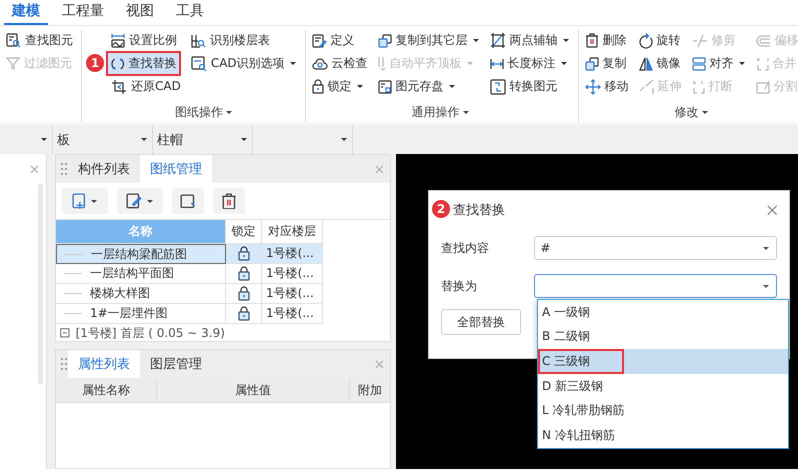  Describe the element at coordinates (663, 410) in the screenshot. I see `dropdown-option: L 冷轧带肋钢筋` at that location.